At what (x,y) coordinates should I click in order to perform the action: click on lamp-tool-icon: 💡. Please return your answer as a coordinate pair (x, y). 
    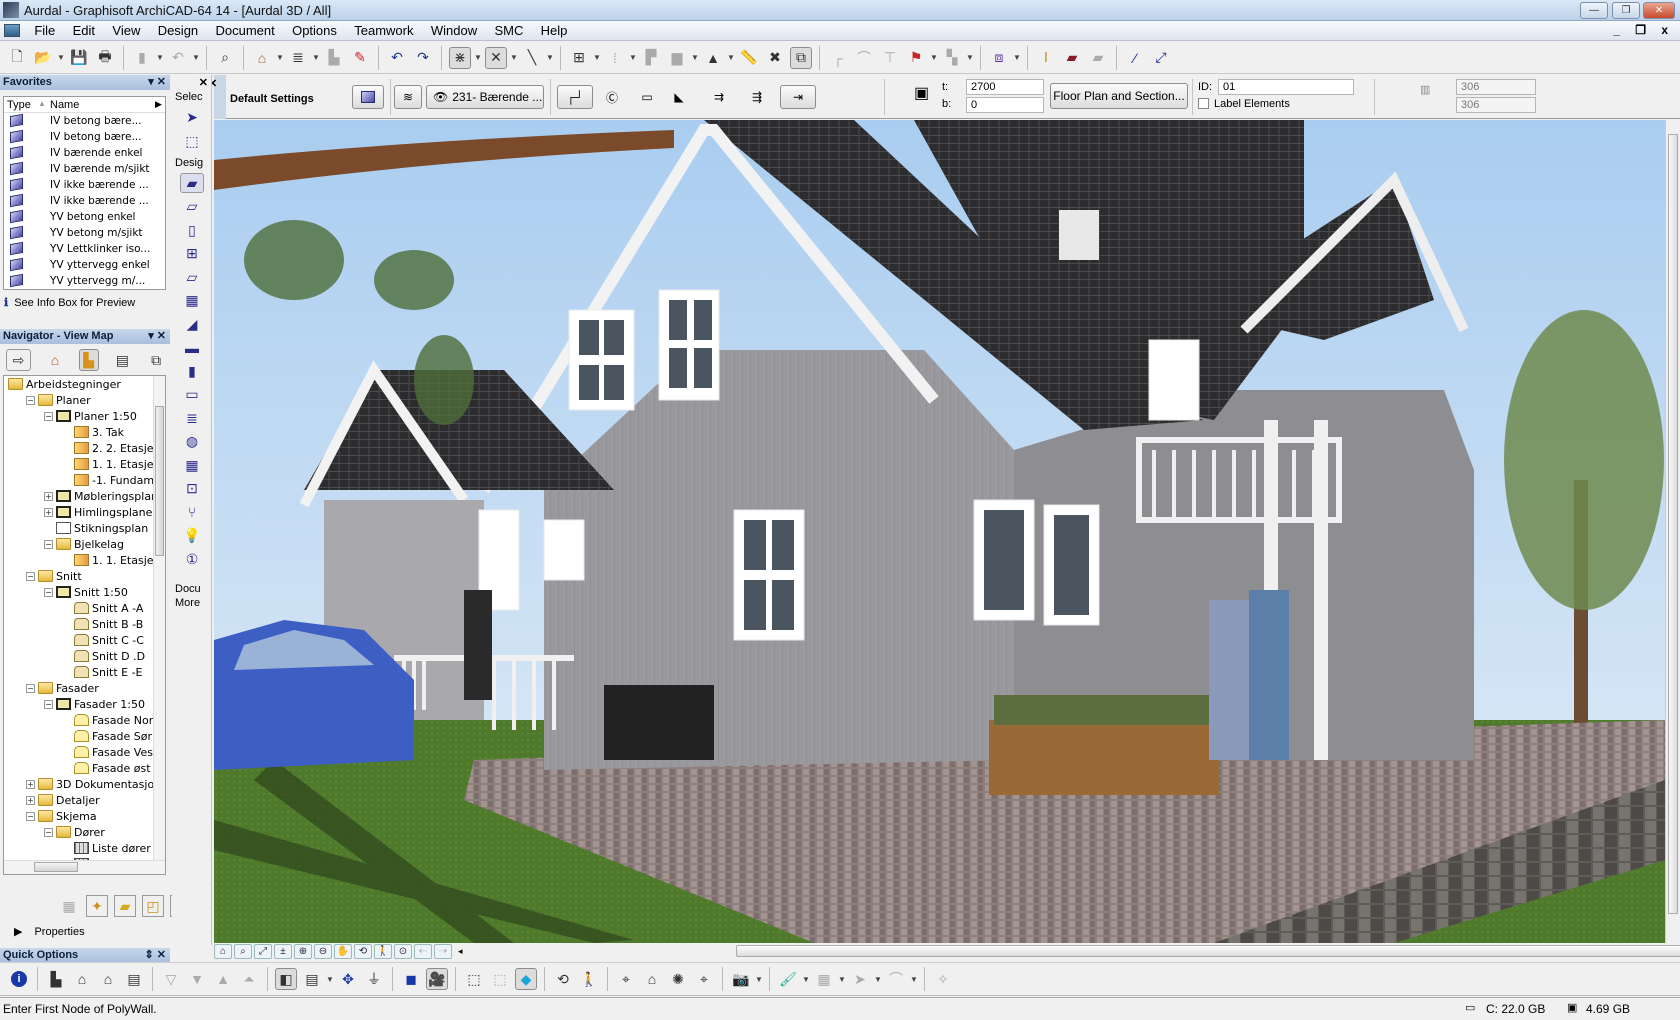
    Looking at the image, I should click on (192, 536).